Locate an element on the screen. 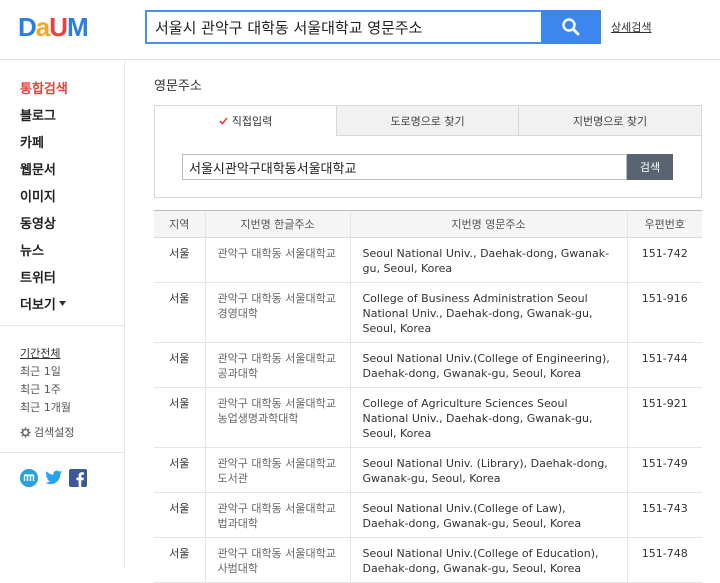 This screenshot has width=720, height=583. address-search-button: 검색 is located at coordinates (650, 167).